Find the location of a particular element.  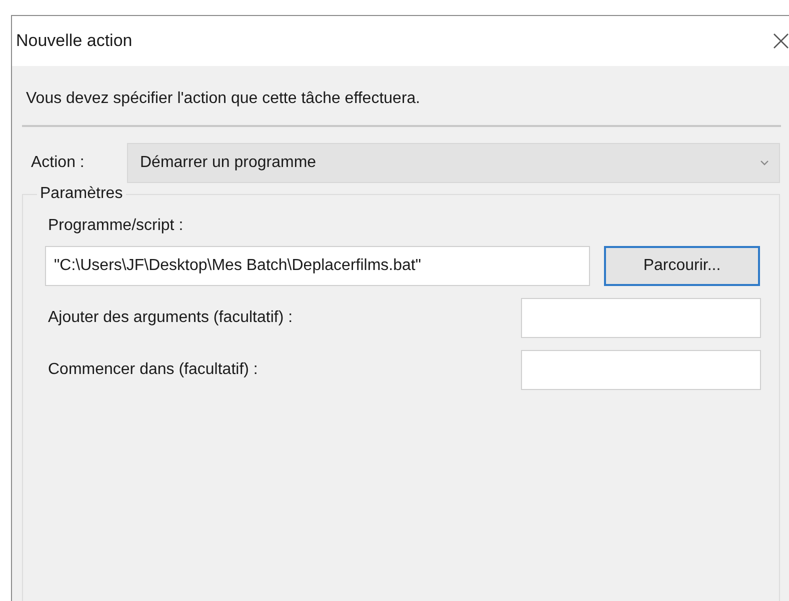

chevron-icon is located at coordinates (764, 163).